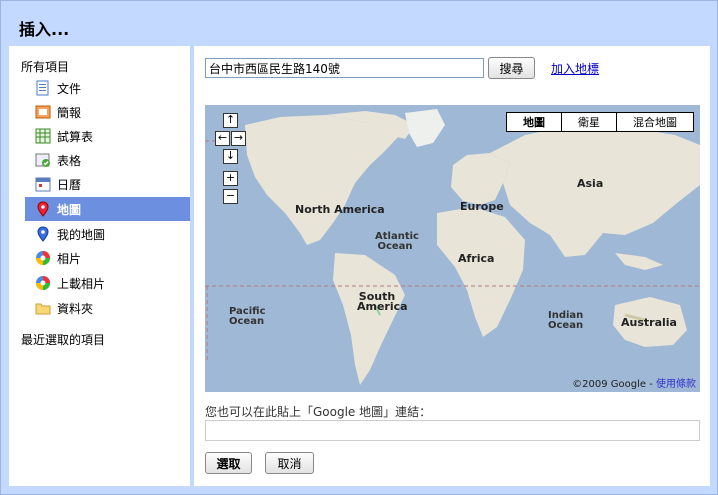  I want to click on my-map-pin-icon, so click(43, 234).